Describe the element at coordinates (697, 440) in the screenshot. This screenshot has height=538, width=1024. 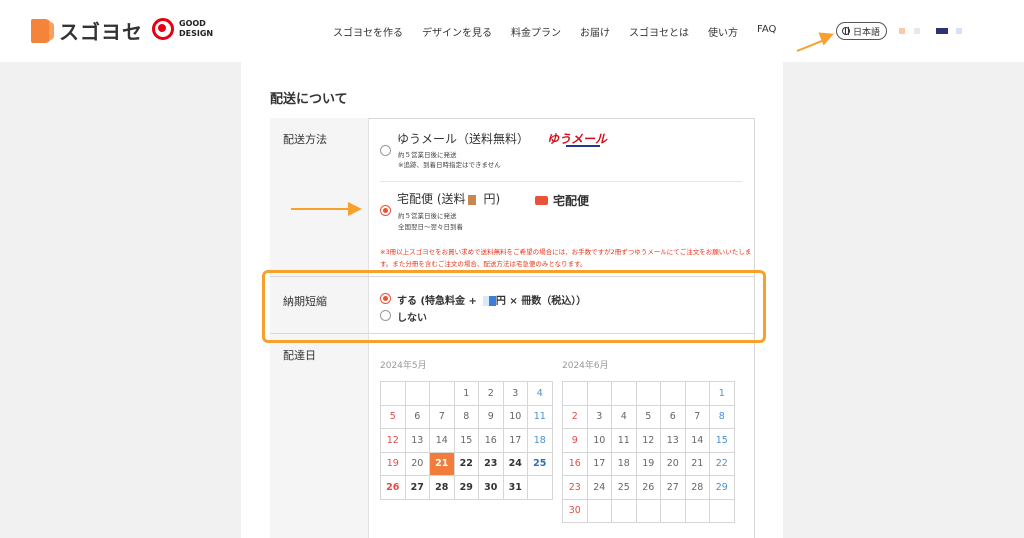
I see `calendar-day-14: 14` at that location.